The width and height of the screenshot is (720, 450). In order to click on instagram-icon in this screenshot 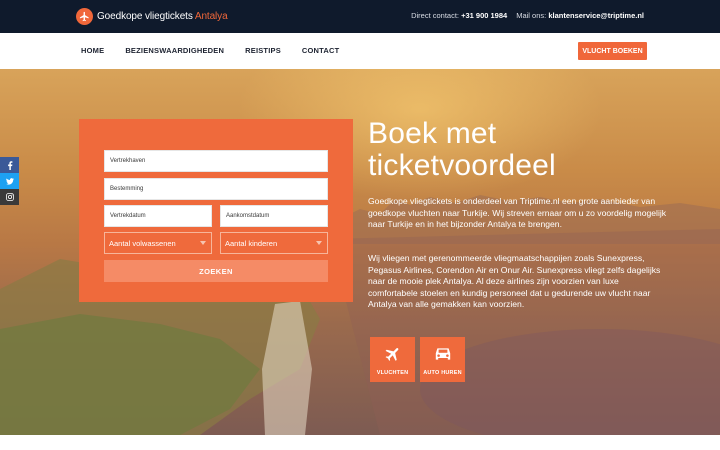, I will do `click(9, 197)`.